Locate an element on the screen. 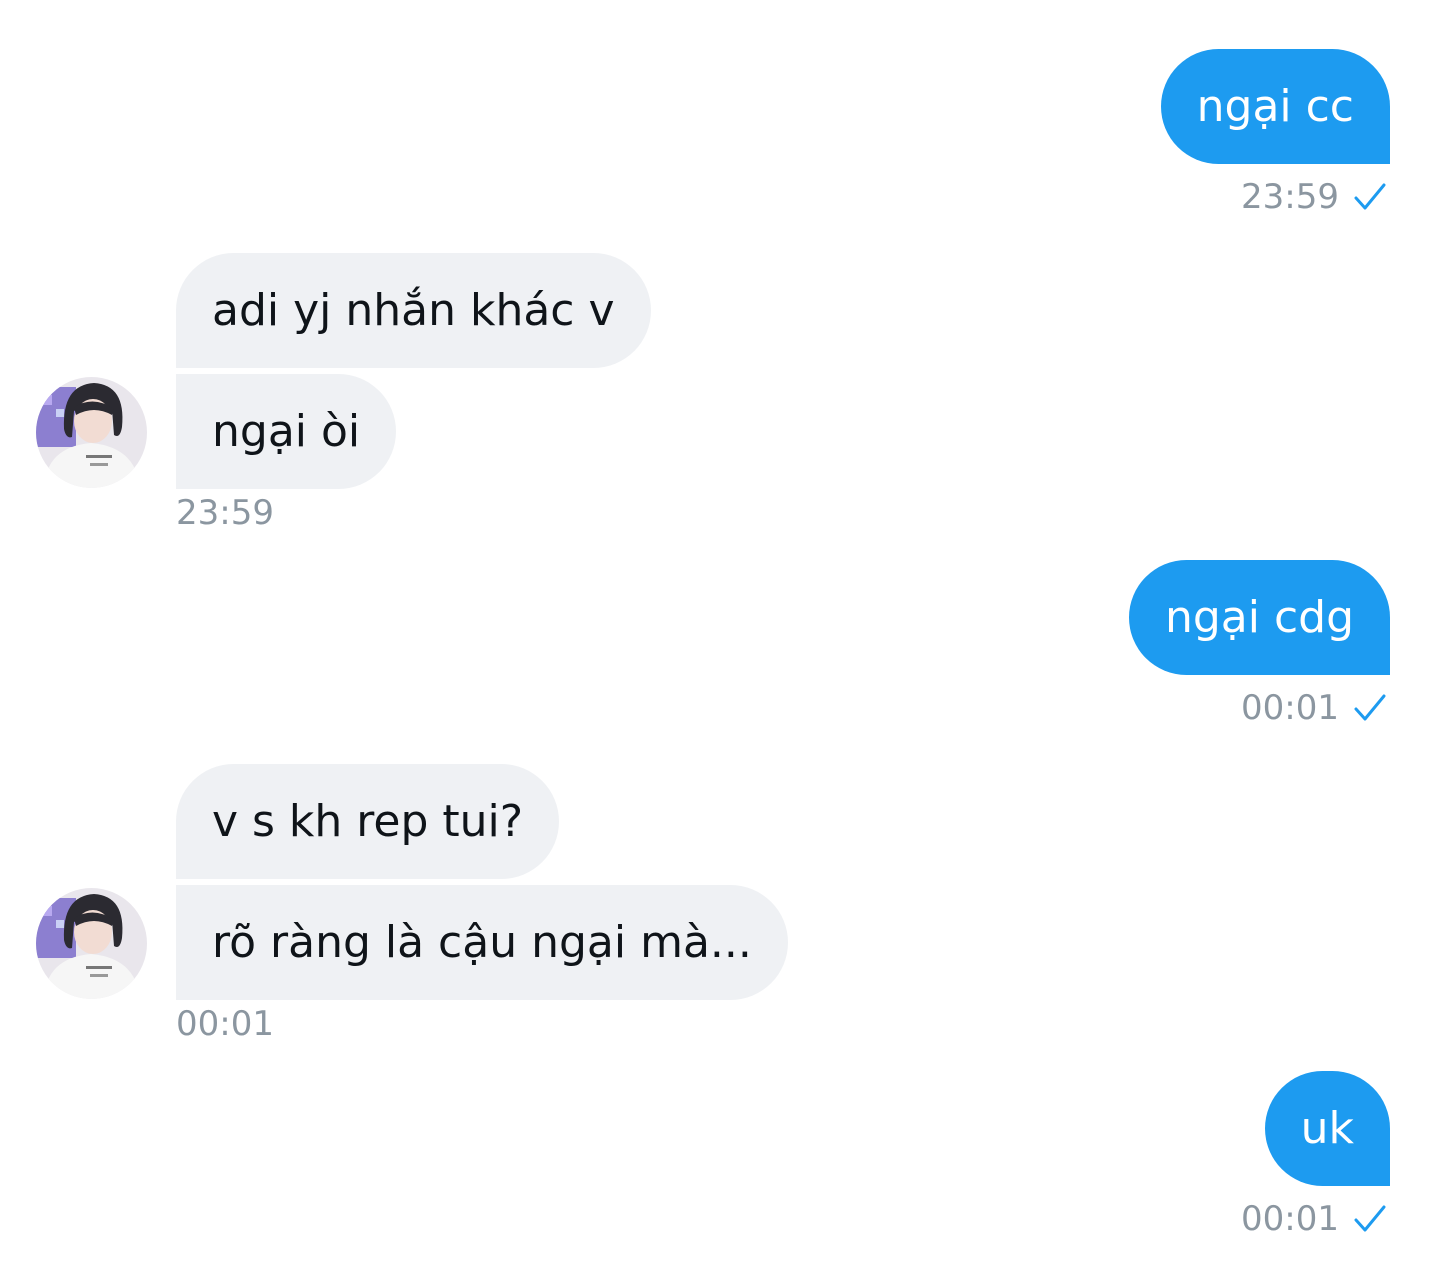  outgoing-message-bubble: ngại cdg is located at coordinates (1259, 617).